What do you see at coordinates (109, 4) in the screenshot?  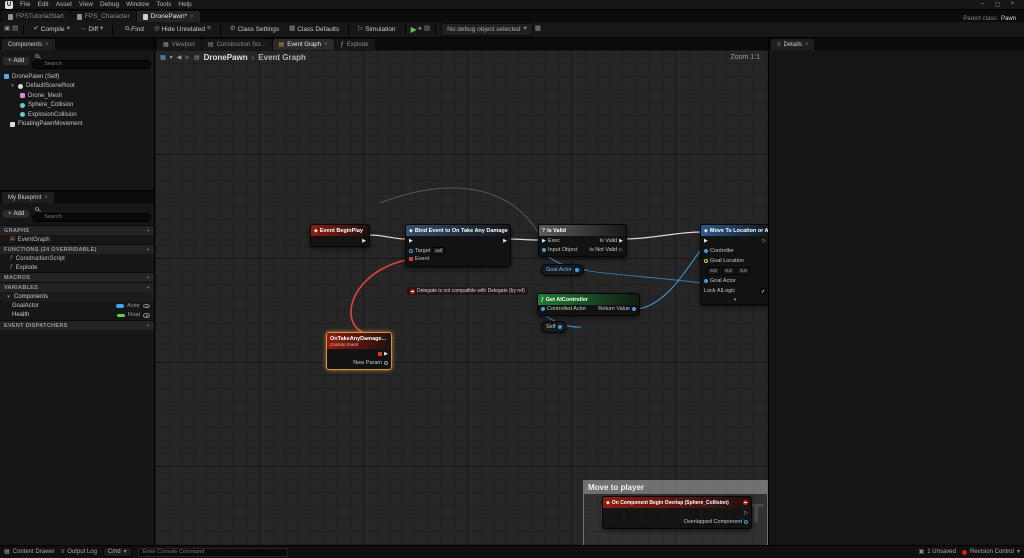 I see `menu-debug: Debug` at bounding box center [109, 4].